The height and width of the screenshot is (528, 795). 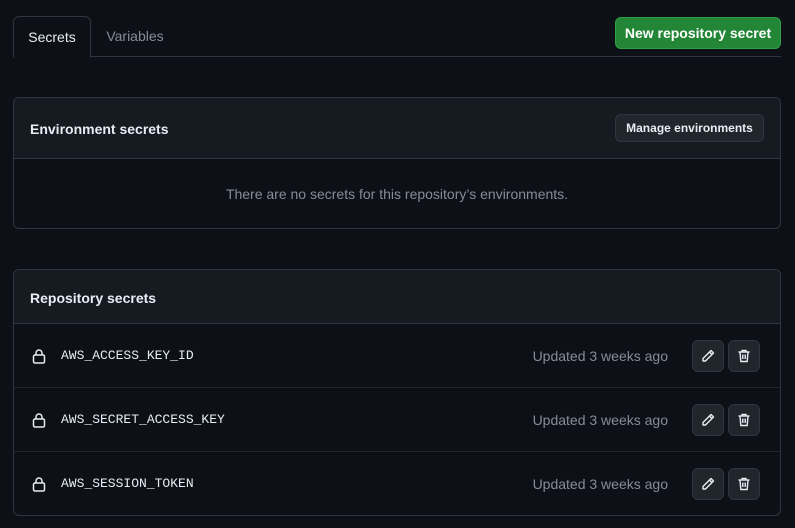 What do you see at coordinates (397, 128) in the screenshot?
I see `environment-secrets-header: Environment secrets Manage environments` at bounding box center [397, 128].